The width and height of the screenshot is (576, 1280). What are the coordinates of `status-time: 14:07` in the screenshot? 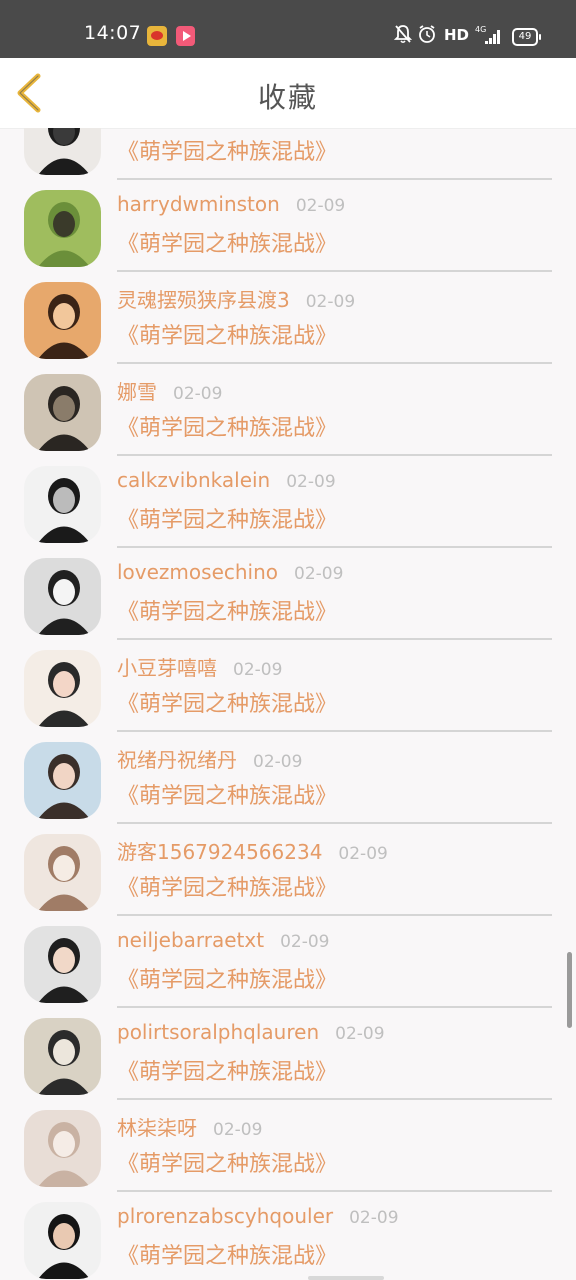 It's located at (113, 33).